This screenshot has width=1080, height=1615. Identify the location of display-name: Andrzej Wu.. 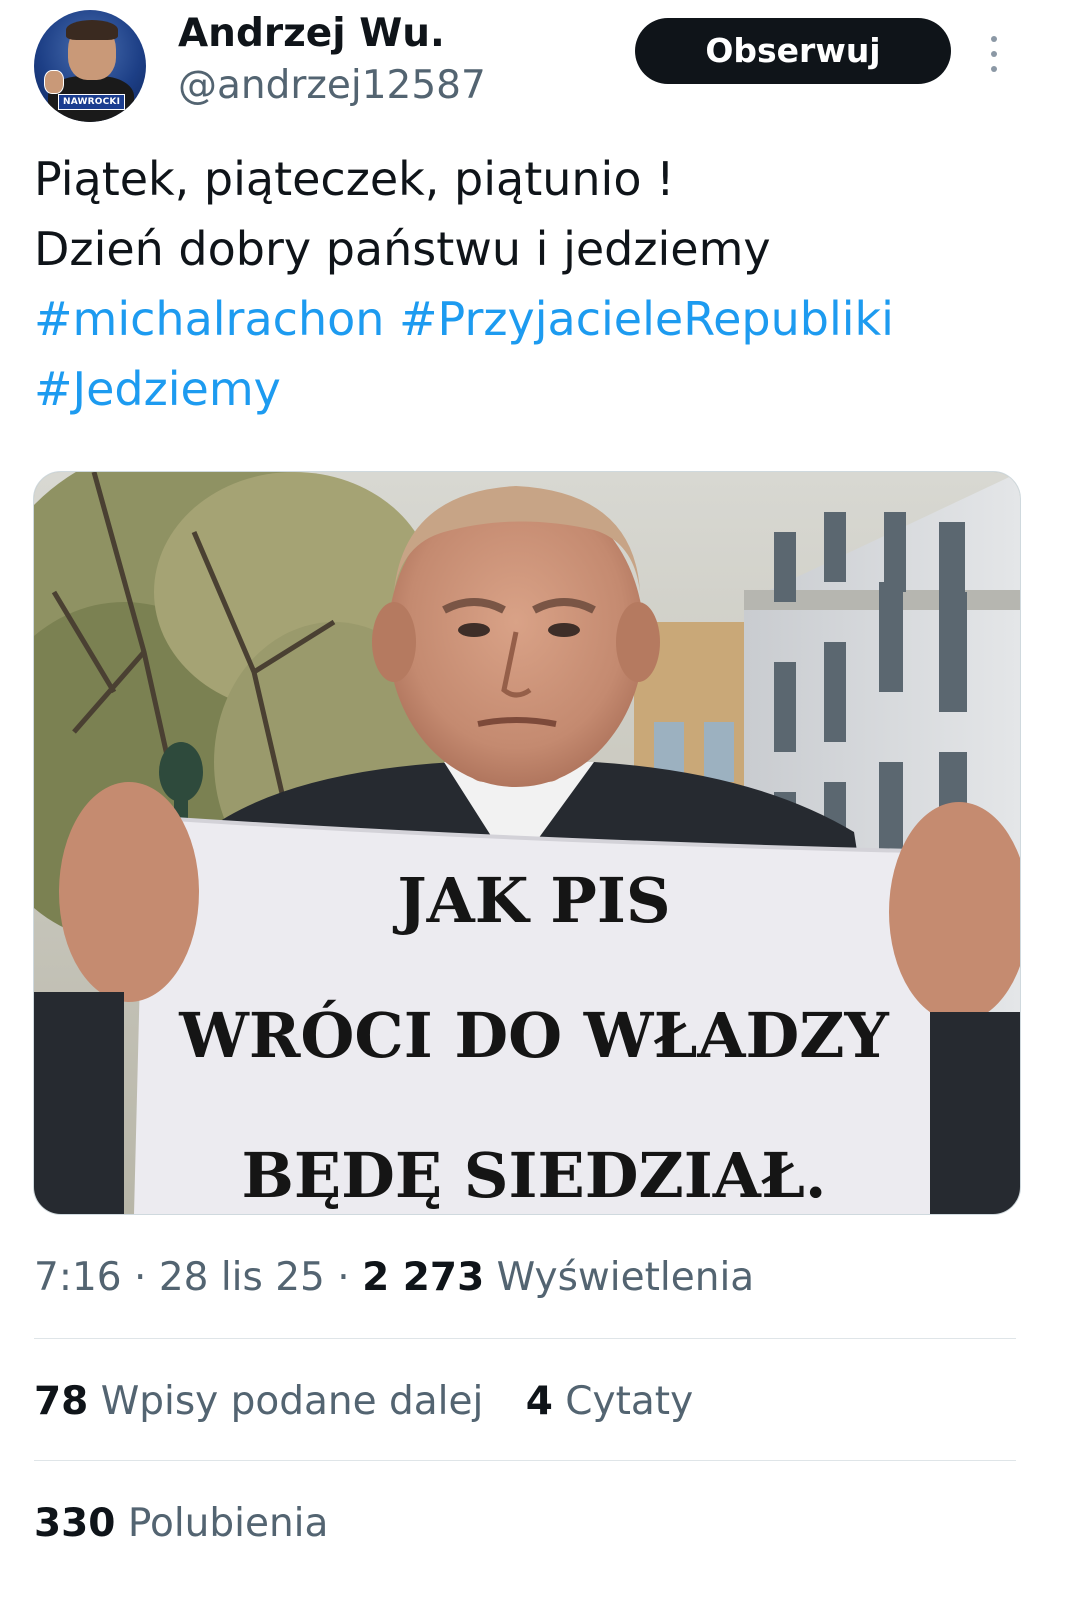
(311, 34).